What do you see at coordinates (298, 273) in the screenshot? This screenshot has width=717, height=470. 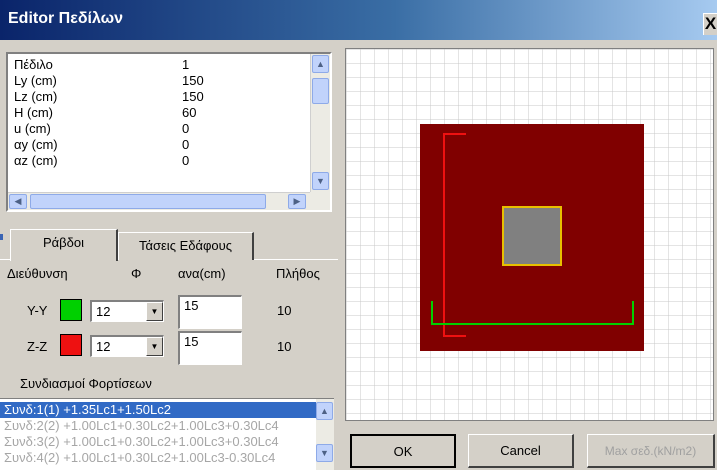 I see `count-header: Πλήθος` at bounding box center [298, 273].